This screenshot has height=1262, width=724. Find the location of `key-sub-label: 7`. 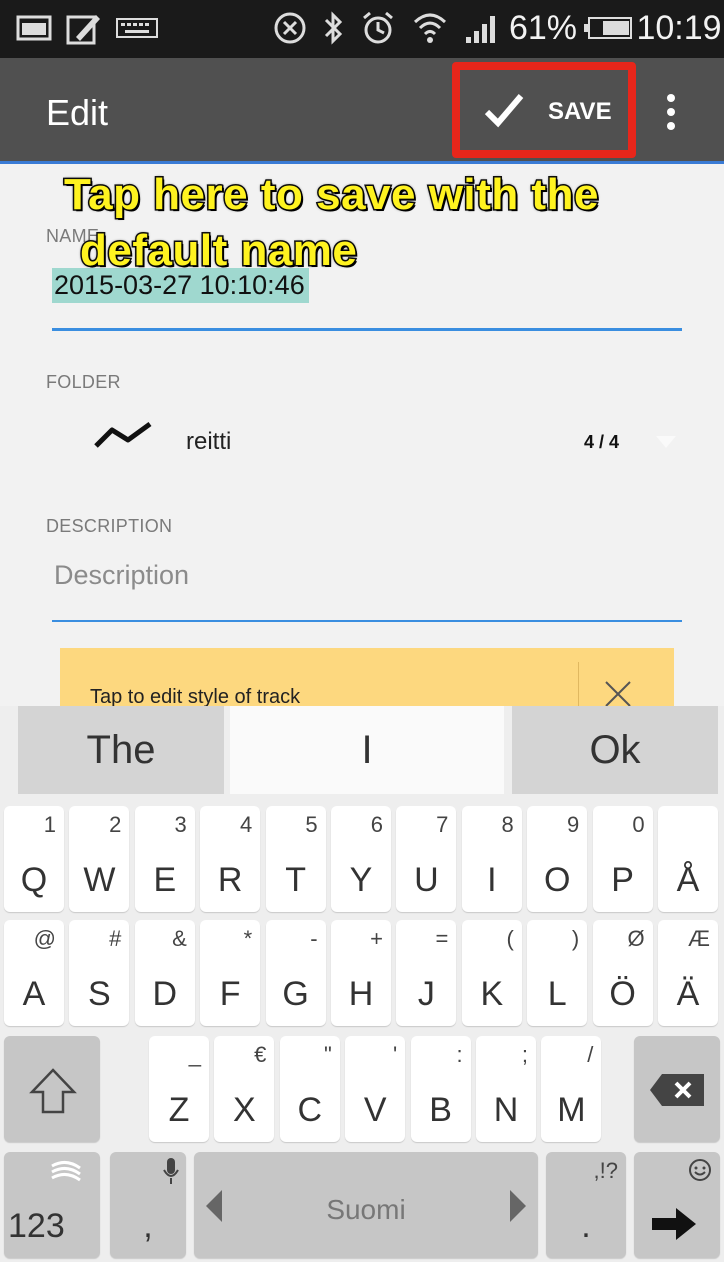

key-sub-label: 7 is located at coordinates (442, 824).